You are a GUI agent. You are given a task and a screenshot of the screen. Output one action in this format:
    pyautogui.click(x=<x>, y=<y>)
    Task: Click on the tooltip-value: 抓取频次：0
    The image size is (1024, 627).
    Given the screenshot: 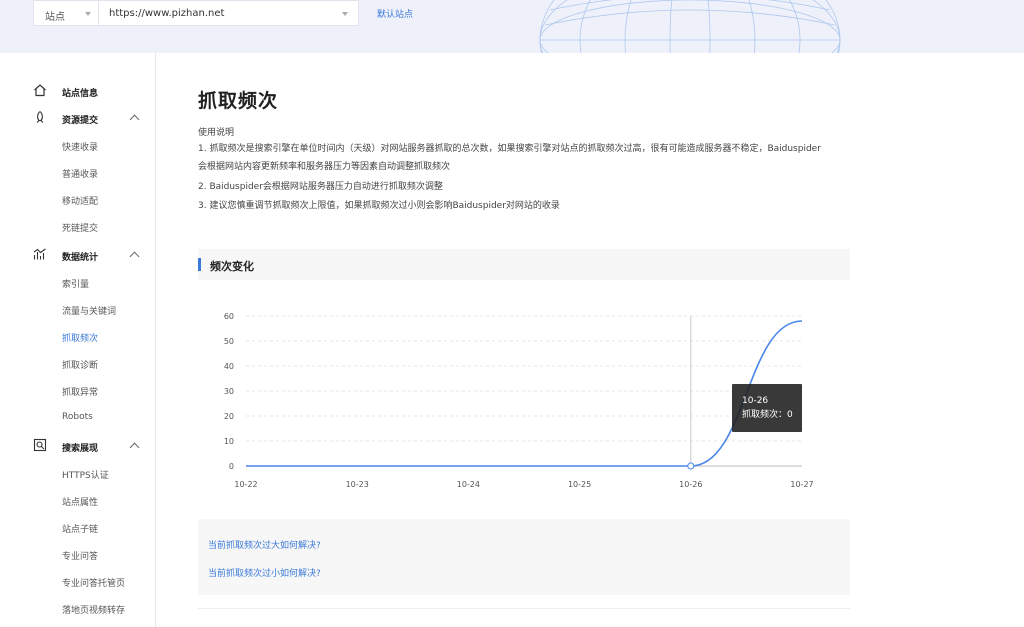 What is the action you would take?
    pyautogui.click(x=767, y=415)
    